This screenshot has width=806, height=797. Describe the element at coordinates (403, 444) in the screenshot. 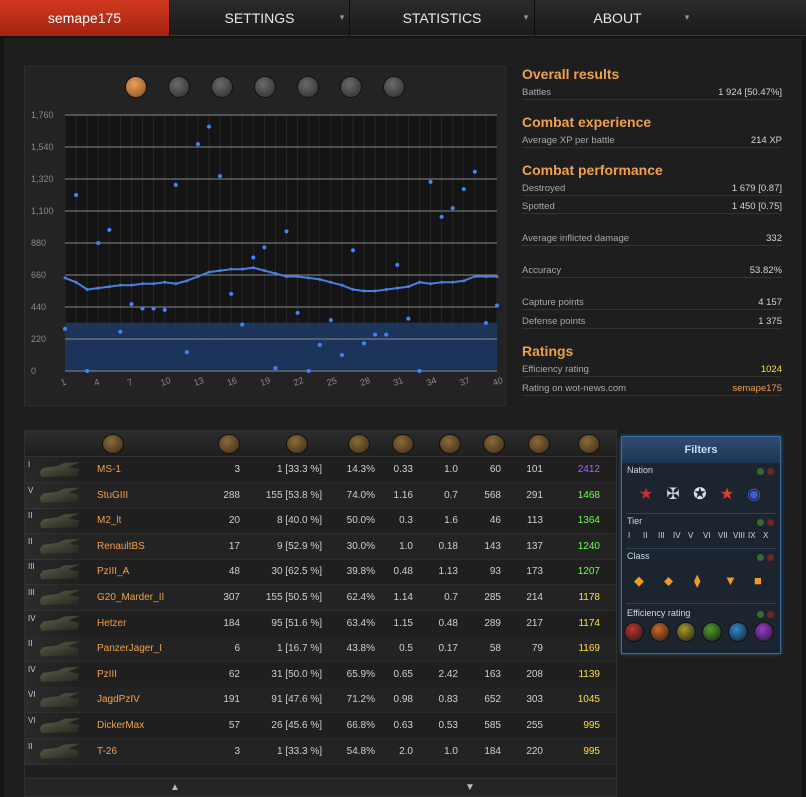

I see `destroyed-icon` at that location.